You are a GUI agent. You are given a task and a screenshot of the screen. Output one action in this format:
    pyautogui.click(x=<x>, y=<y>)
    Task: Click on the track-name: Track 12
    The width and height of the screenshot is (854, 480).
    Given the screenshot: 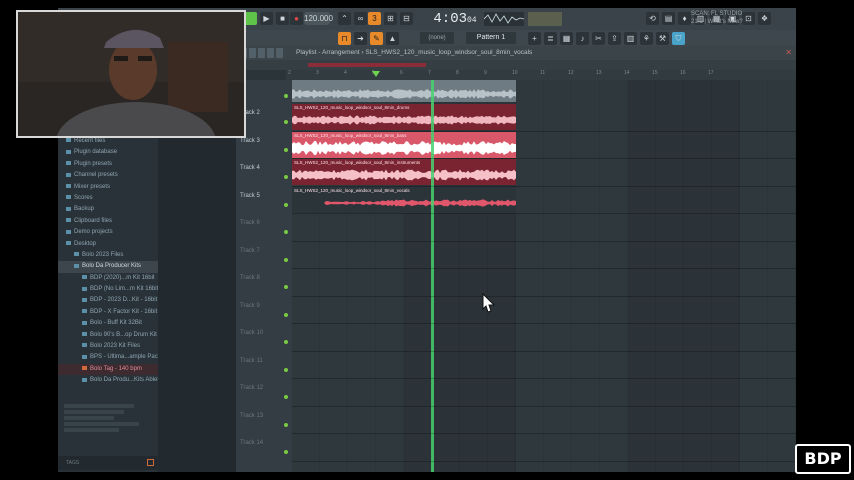 What is the action you would take?
    pyautogui.click(x=262, y=388)
    